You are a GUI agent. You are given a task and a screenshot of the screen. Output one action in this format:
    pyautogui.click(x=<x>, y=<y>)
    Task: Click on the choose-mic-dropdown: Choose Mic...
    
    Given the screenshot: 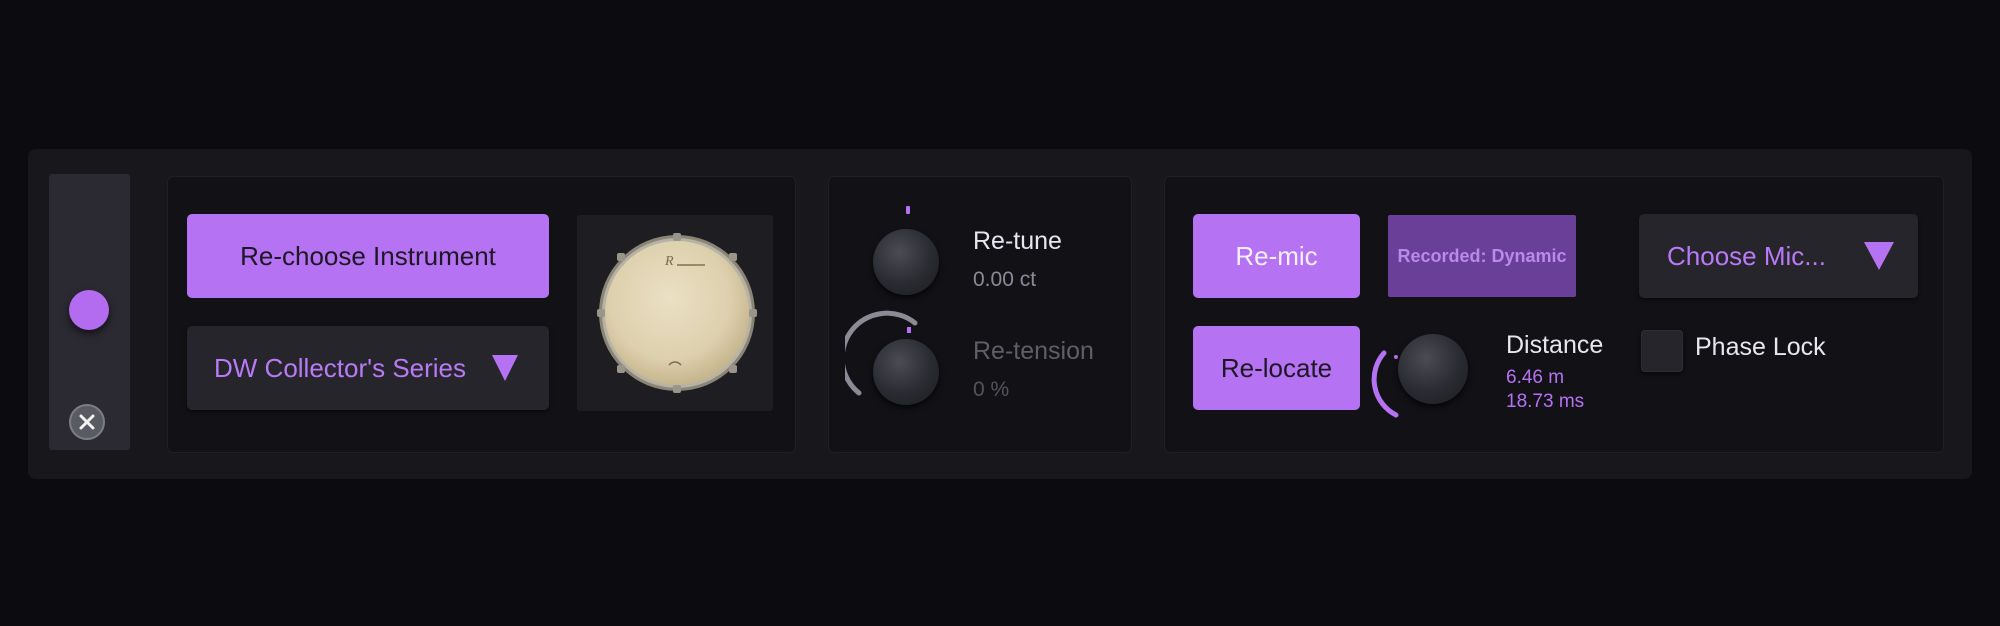 What is the action you would take?
    pyautogui.click(x=1778, y=256)
    